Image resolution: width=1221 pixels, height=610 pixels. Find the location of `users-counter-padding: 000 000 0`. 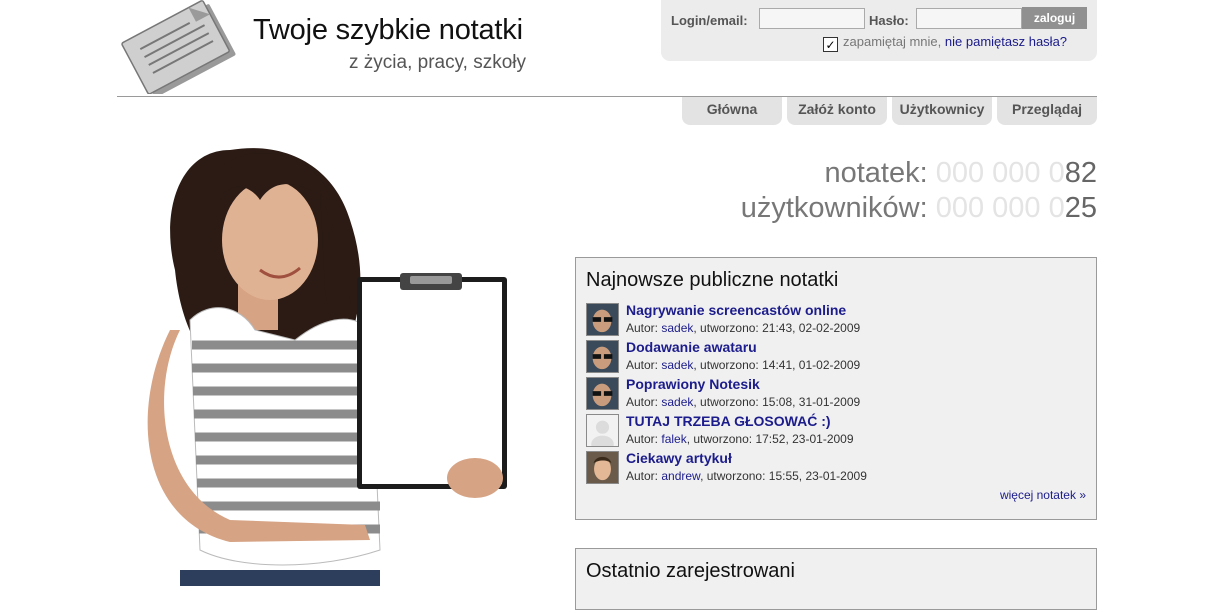

users-counter-padding: 000 000 0 is located at coordinates (1000, 208).